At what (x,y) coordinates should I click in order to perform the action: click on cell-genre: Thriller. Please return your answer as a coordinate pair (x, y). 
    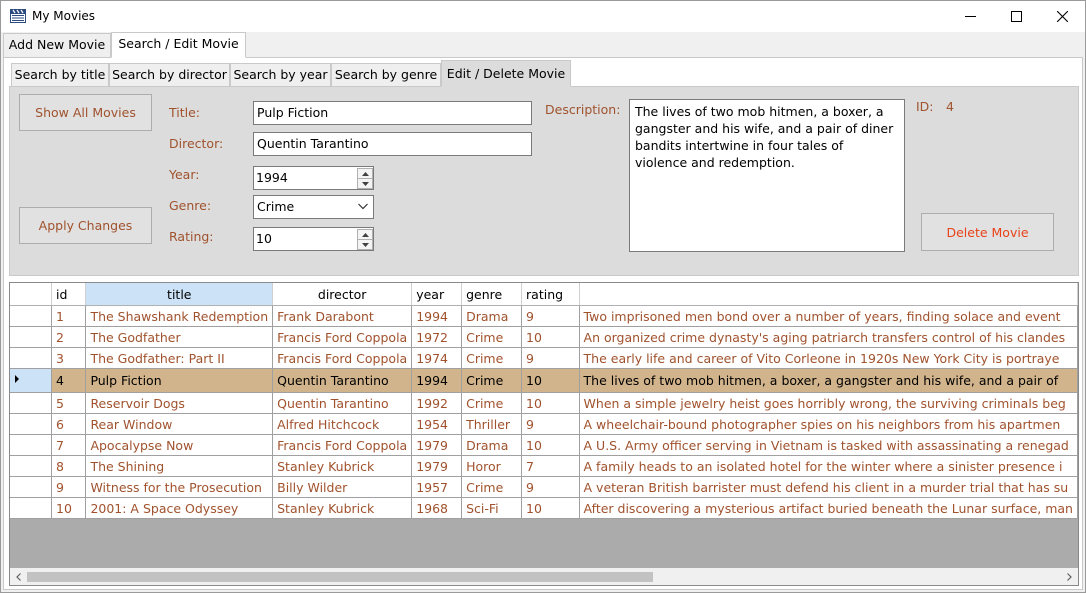
    Looking at the image, I should click on (492, 424).